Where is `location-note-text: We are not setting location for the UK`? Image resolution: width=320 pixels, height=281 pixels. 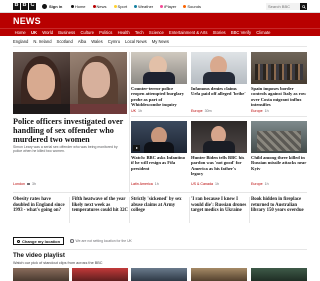
location-note-text: We are not setting location for the UK is located at coordinates (103, 241).